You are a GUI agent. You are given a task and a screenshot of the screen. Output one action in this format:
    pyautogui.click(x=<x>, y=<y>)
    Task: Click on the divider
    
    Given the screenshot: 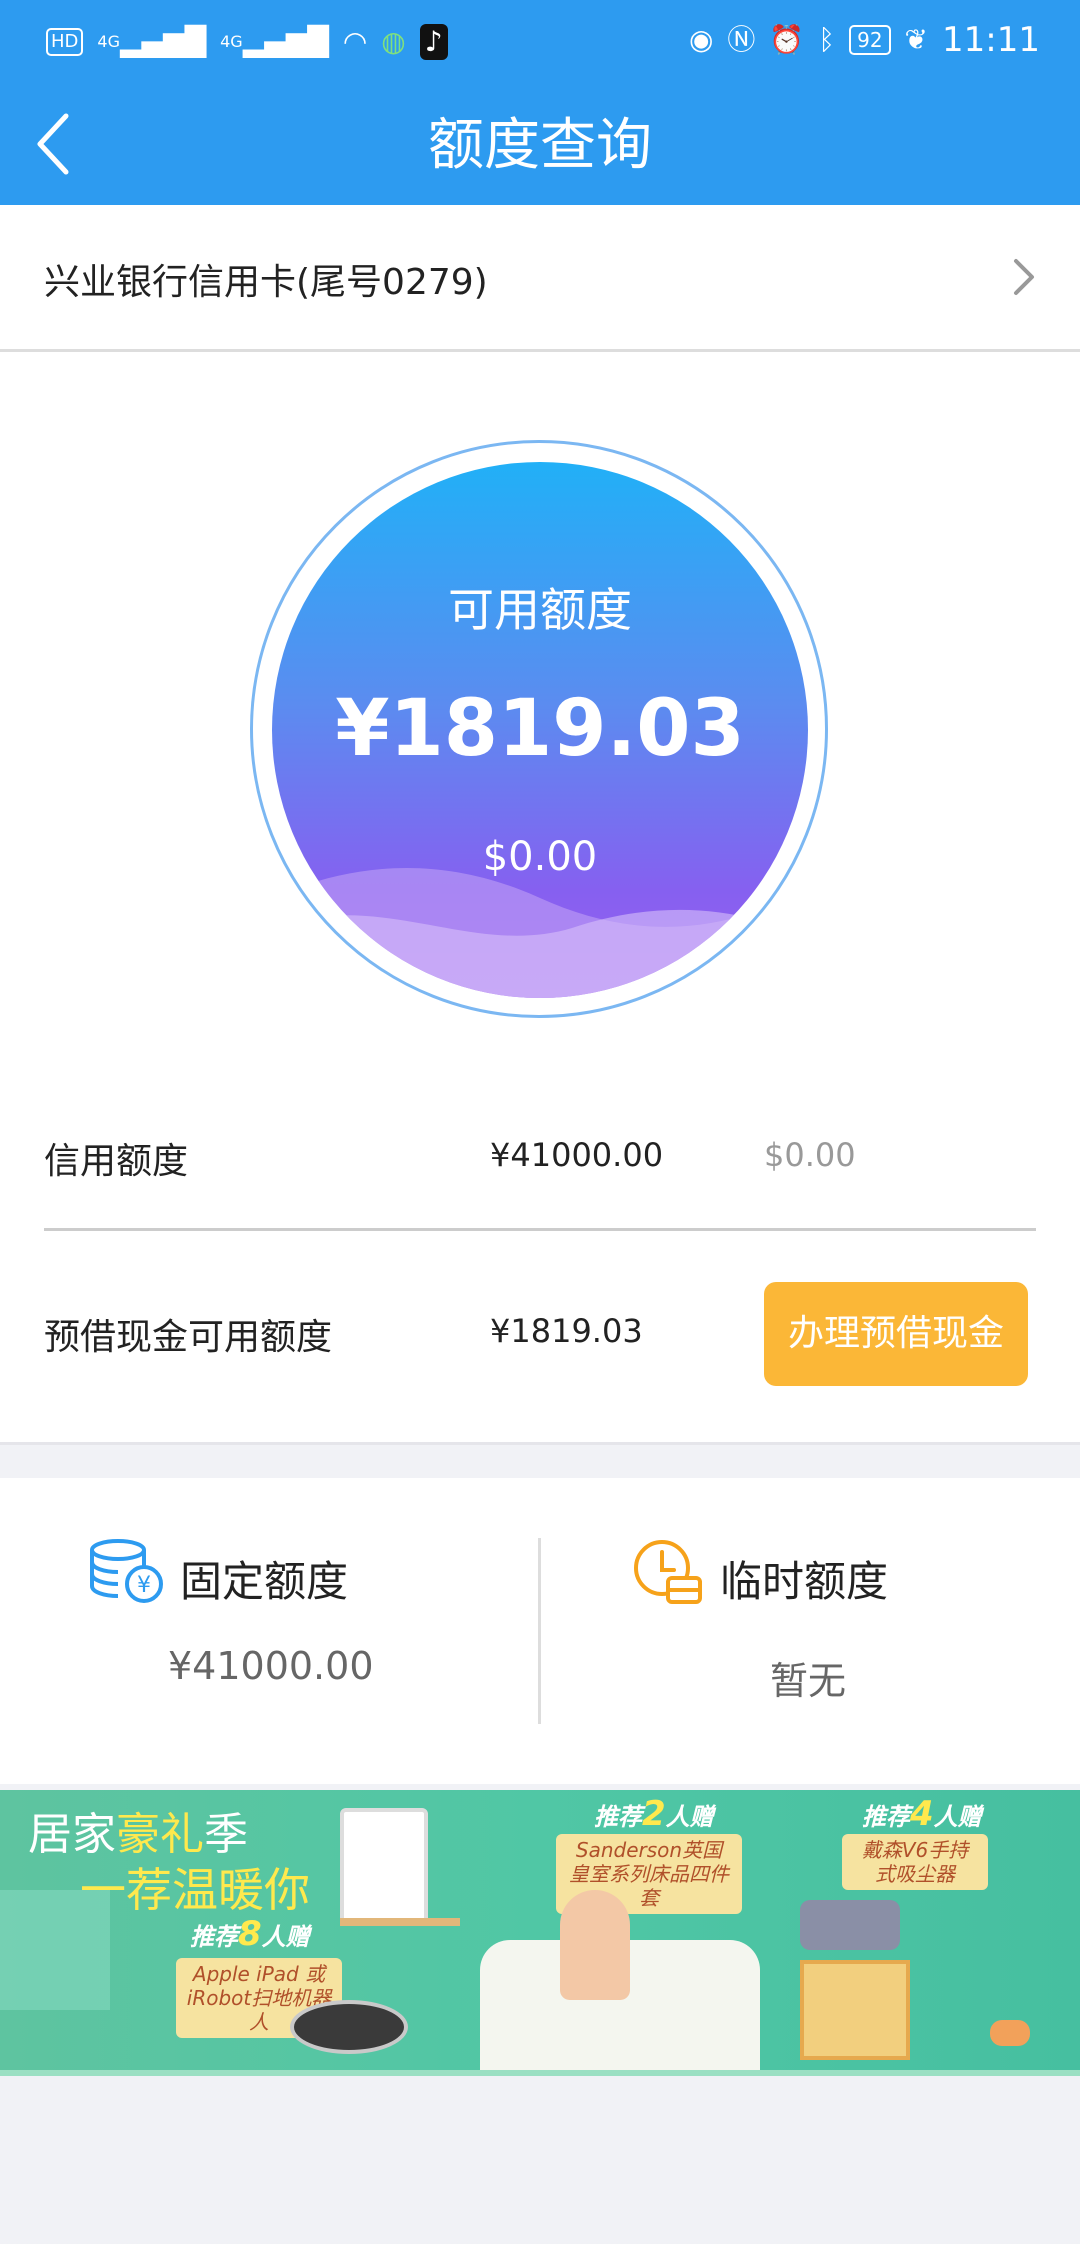 What is the action you would take?
    pyautogui.click(x=540, y=1229)
    